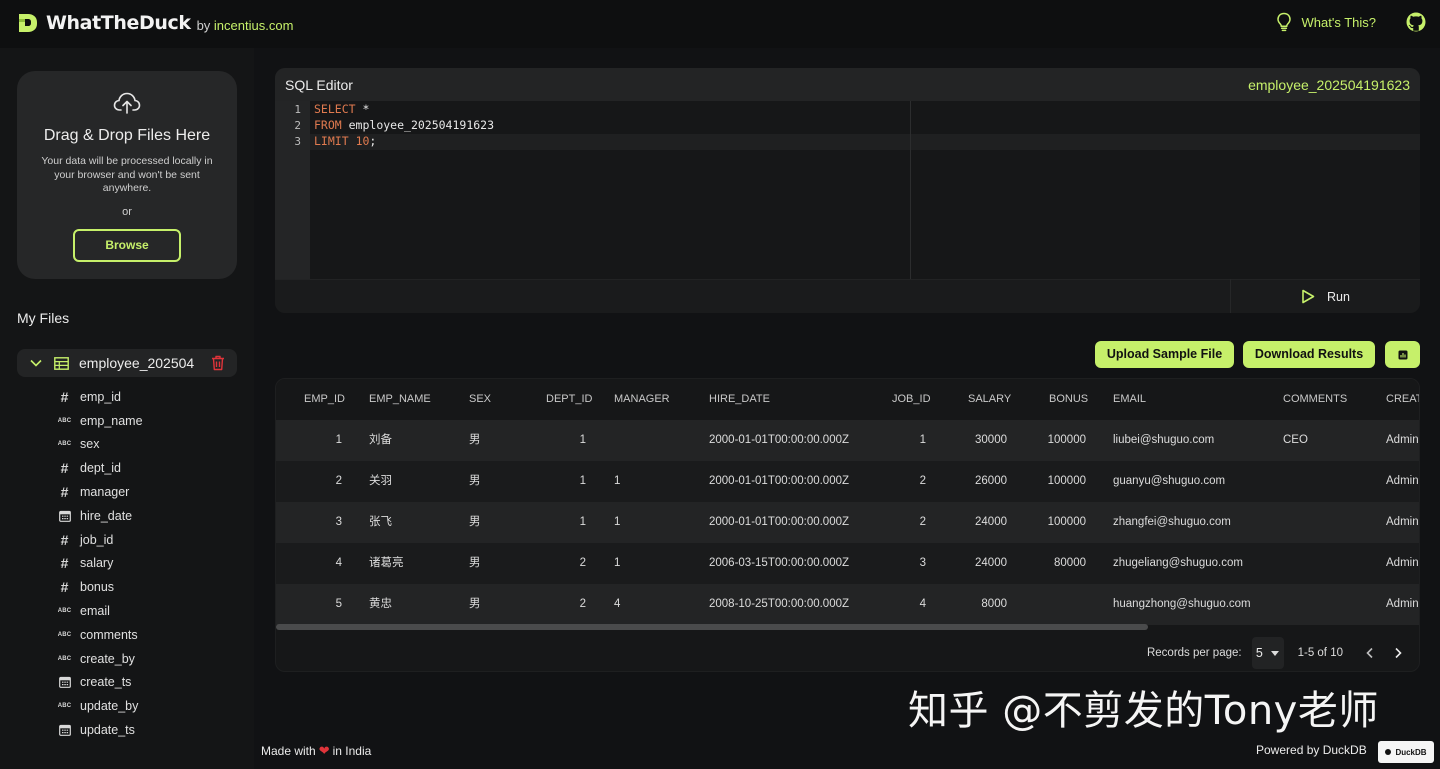 Image resolution: width=1440 pixels, height=769 pixels. What do you see at coordinates (386, 563) in the screenshot?
I see `table-cell: 诸葛亮` at bounding box center [386, 563].